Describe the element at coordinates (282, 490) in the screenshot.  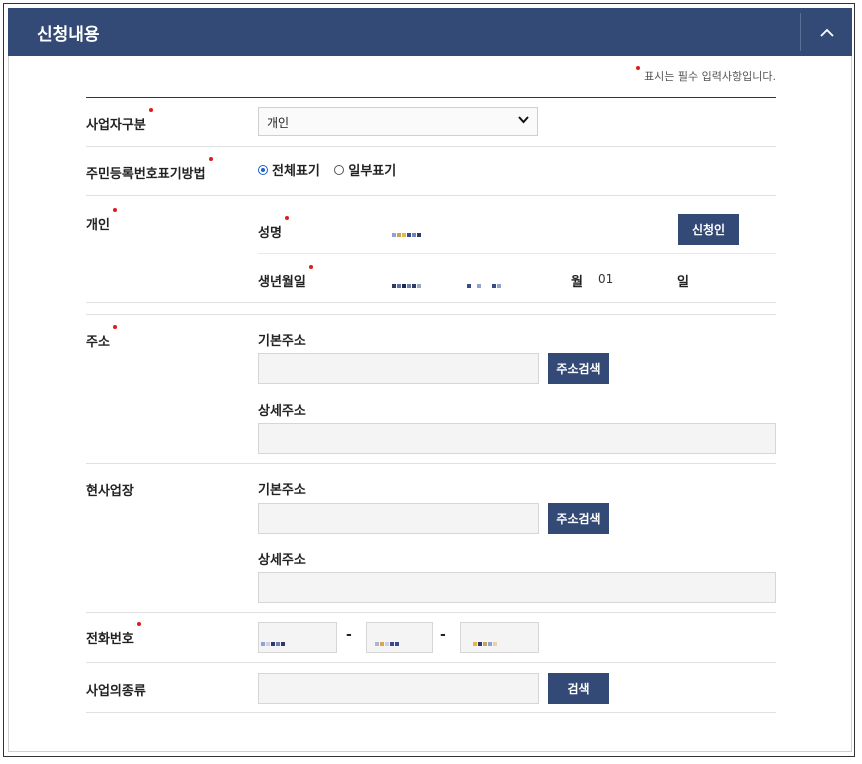
I see `worksite-basic-label: 기본주소` at that location.